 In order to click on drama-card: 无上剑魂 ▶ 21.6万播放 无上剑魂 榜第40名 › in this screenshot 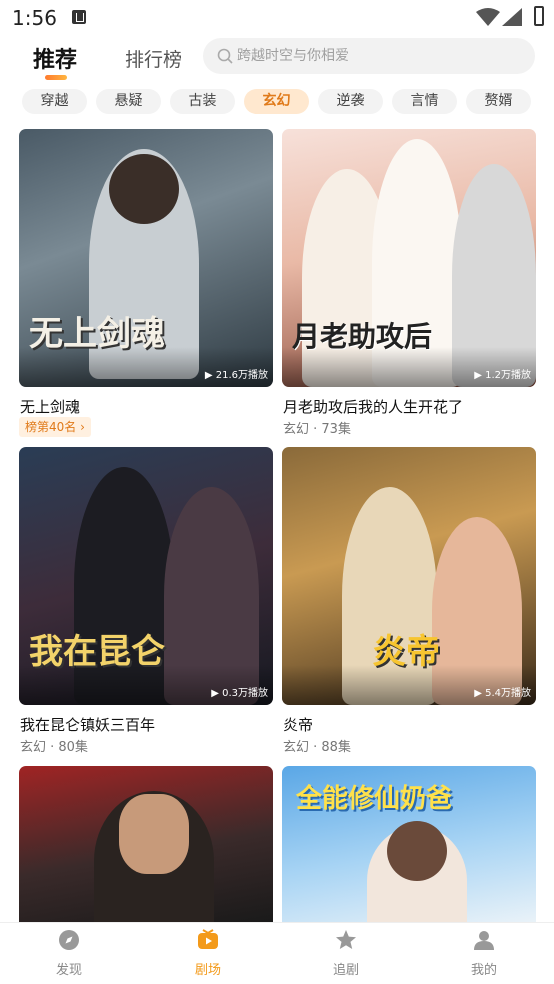, I will do `click(146, 283)`.